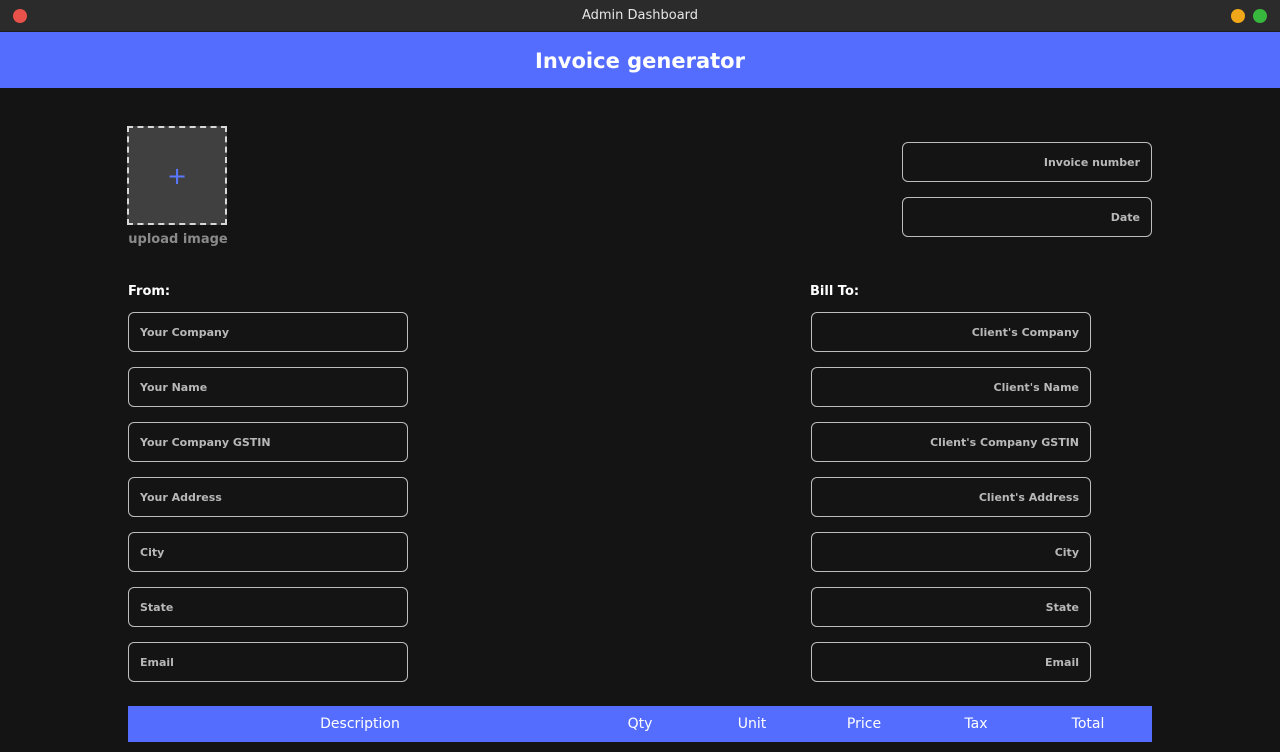  Describe the element at coordinates (268, 607) in the screenshot. I see `from-state-field` at that location.